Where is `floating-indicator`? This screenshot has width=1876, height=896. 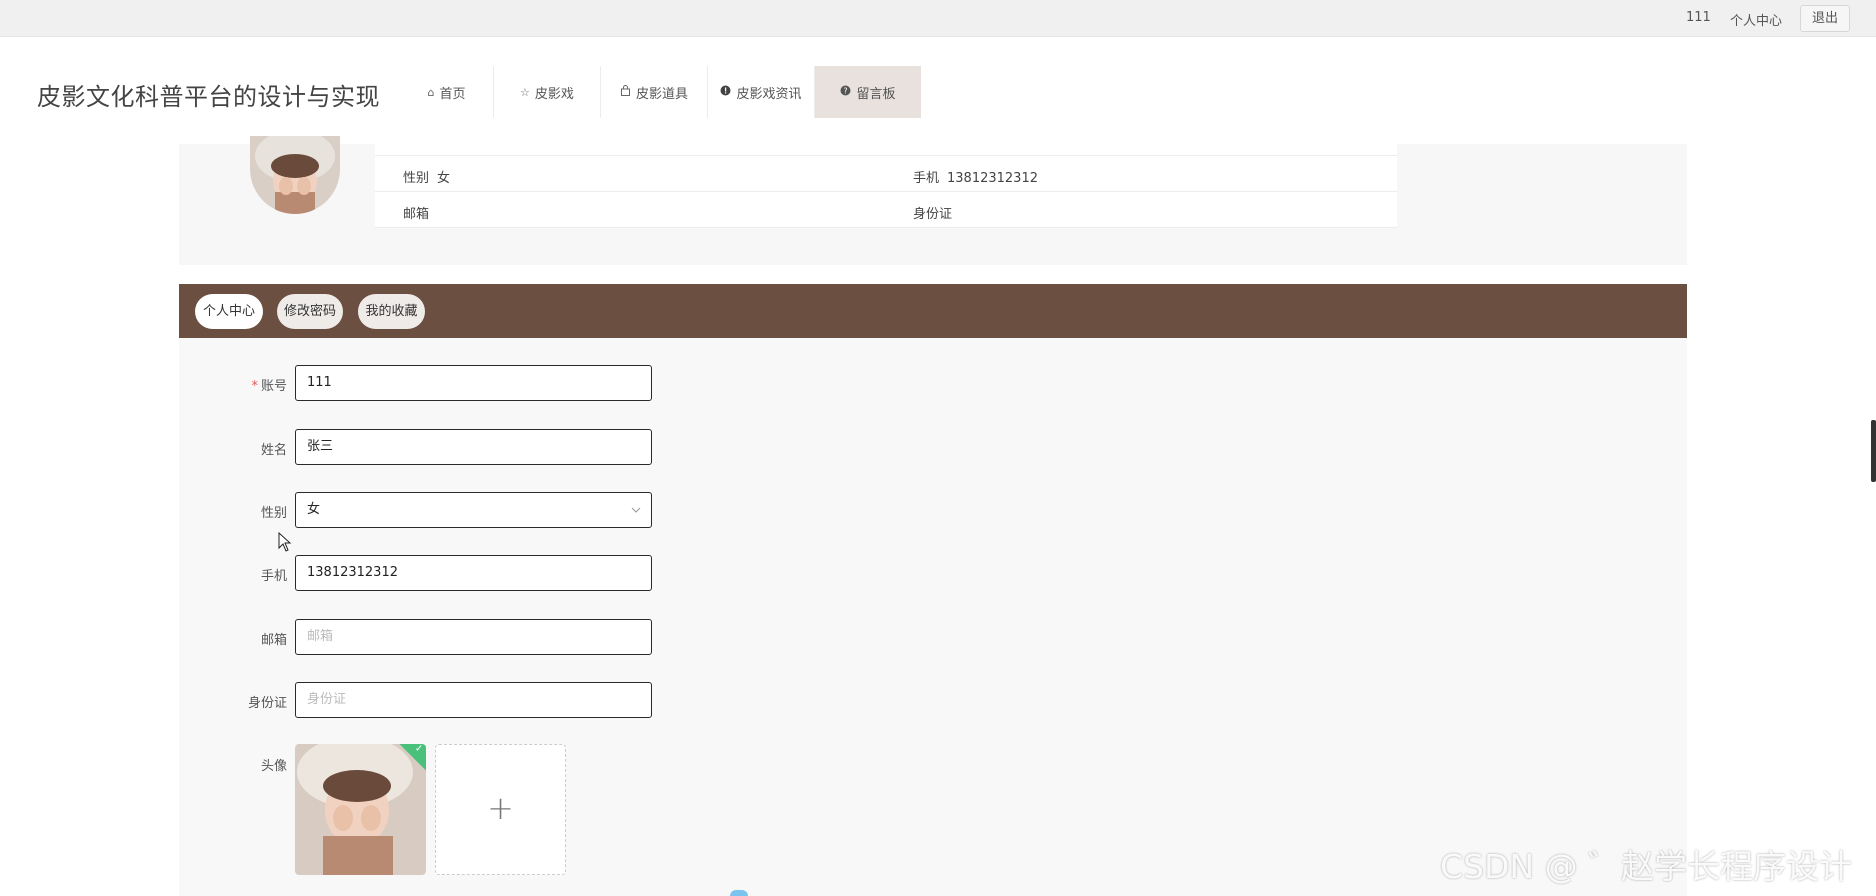 floating-indicator is located at coordinates (739, 893).